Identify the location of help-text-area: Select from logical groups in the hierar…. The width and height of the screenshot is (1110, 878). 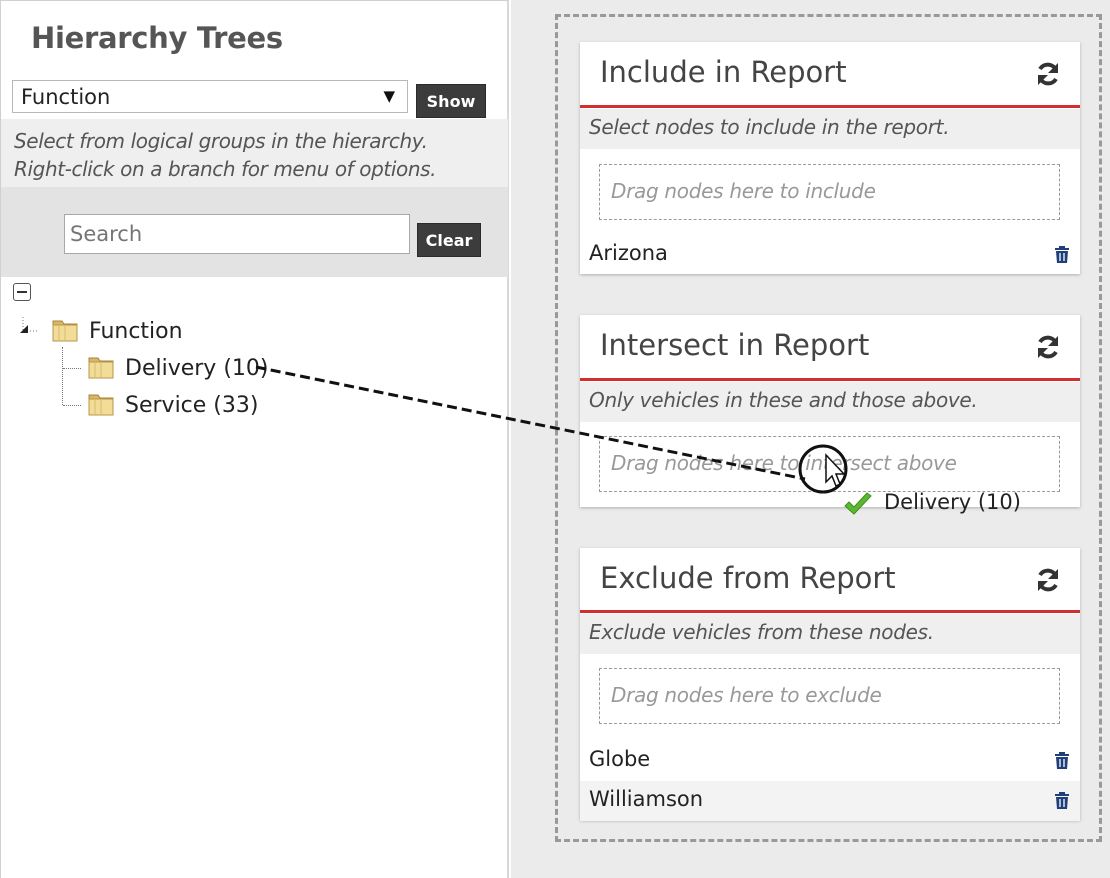
(254, 153).